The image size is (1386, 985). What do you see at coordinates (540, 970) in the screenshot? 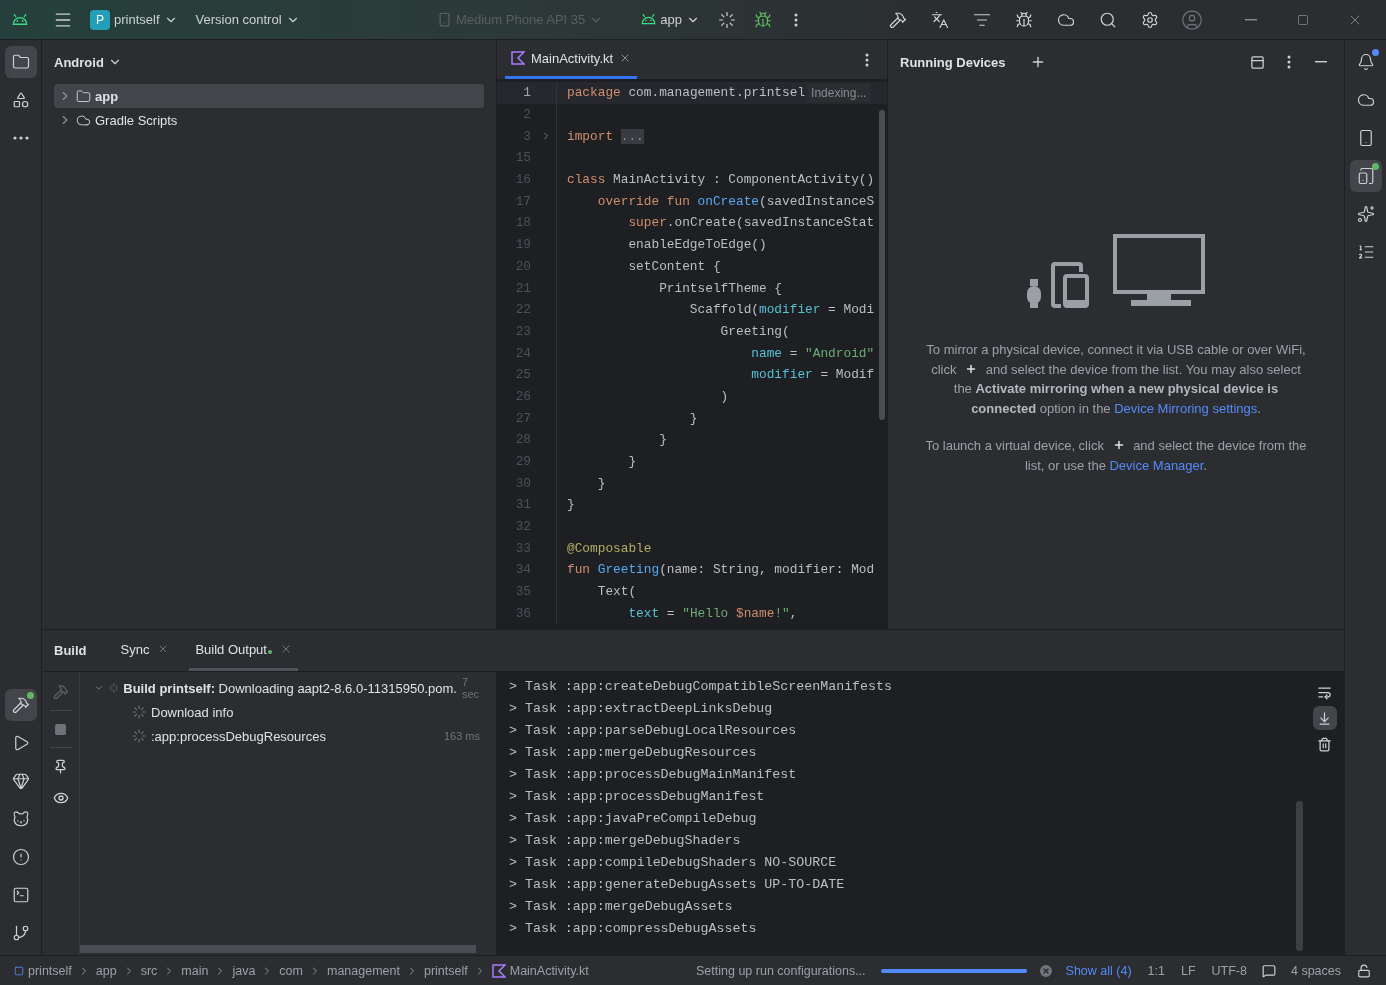
I see `breadcrumb-item: MainActivity.kt` at bounding box center [540, 970].